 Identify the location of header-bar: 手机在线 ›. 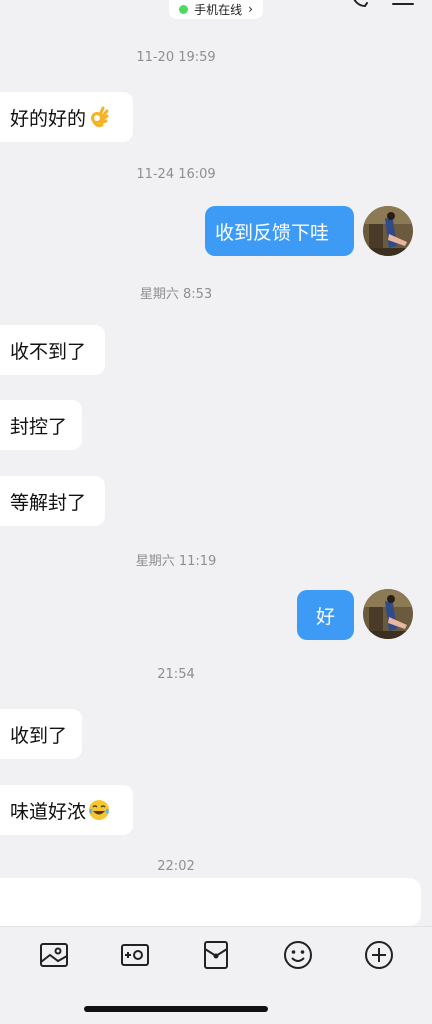
(216, 11).